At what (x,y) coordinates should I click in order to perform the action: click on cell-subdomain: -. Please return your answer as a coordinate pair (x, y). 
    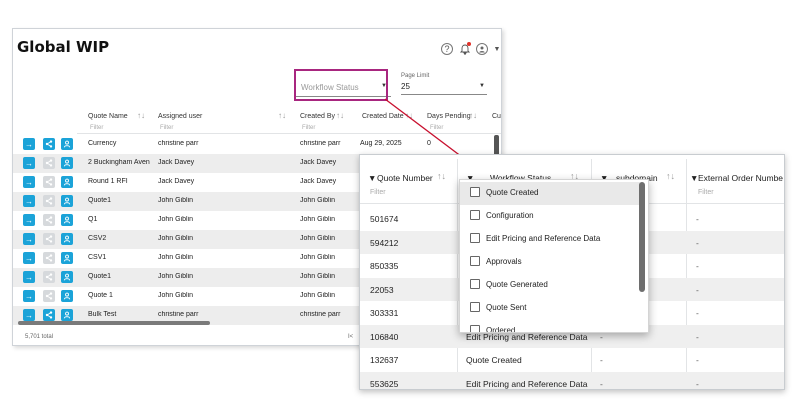
    Looking at the image, I should click on (601, 360).